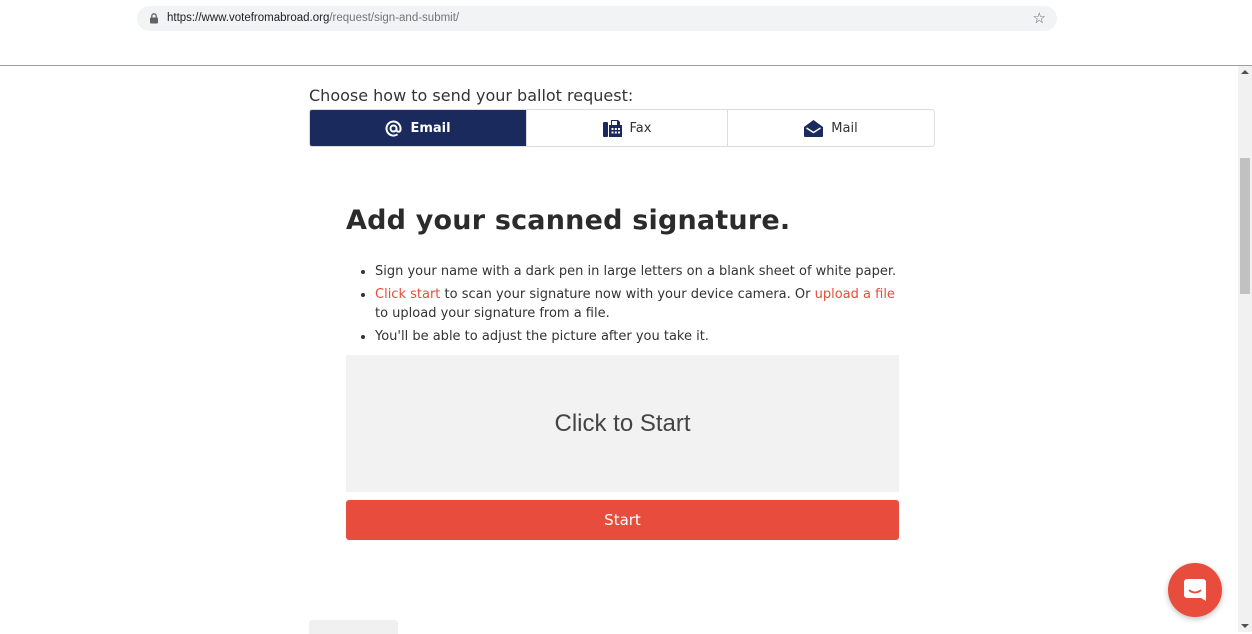 The image size is (1252, 634). I want to click on capture-area-label: Click to Start, so click(622, 423).